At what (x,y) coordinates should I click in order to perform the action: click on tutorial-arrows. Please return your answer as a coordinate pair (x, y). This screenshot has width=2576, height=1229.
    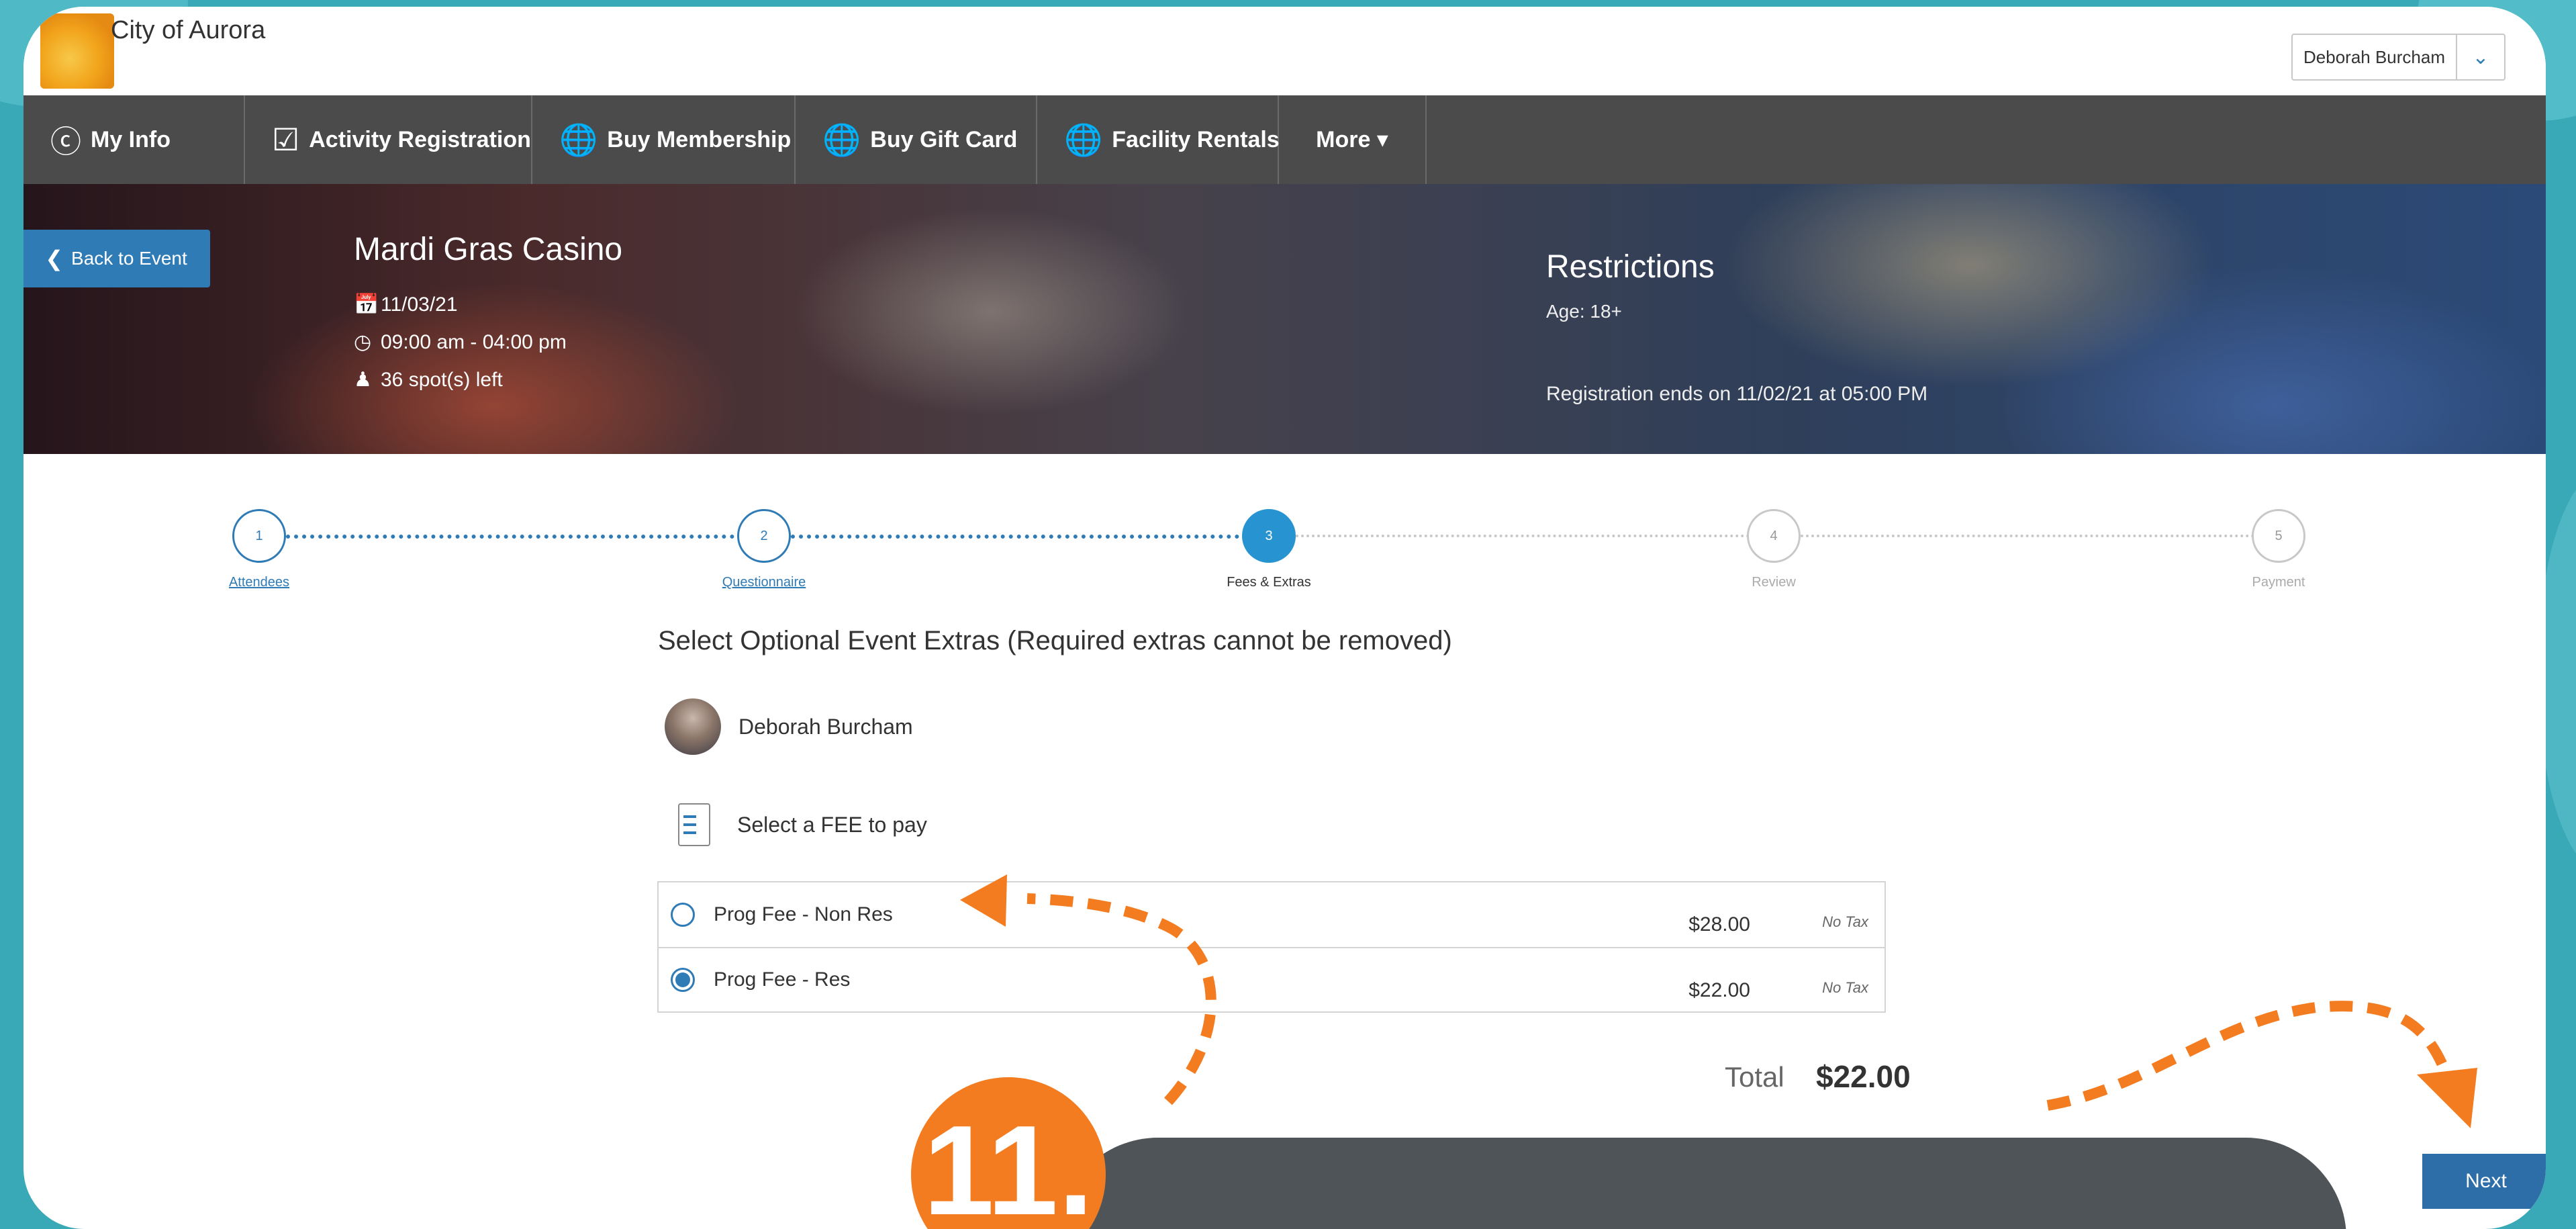
    Looking at the image, I should click on (1718, 1001).